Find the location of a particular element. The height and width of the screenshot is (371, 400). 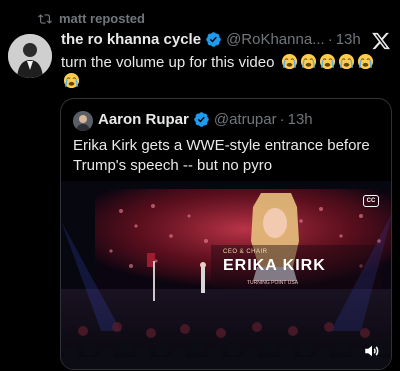

banner-subtitle: TURNING POINT USA is located at coordinates (273, 283).